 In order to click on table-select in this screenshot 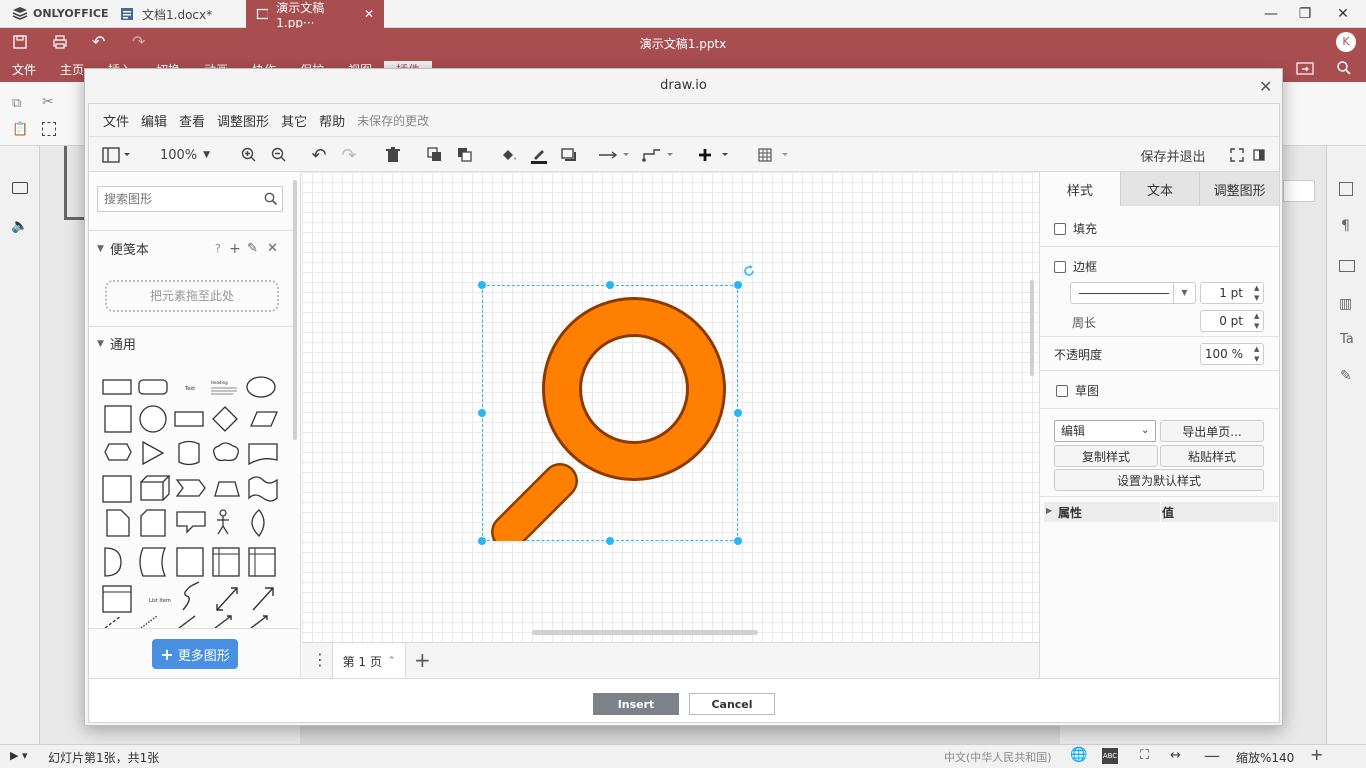, I will do `click(775, 155)`.